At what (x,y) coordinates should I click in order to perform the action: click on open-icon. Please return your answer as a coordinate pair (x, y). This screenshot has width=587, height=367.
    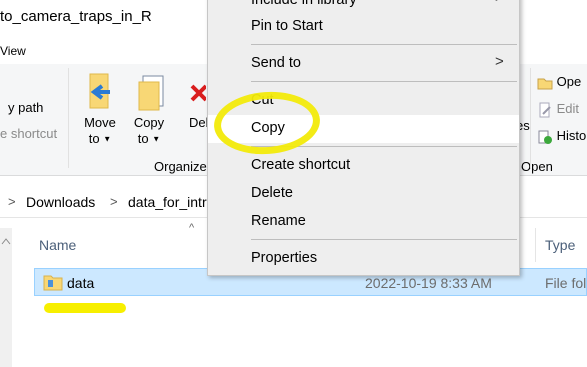
    Looking at the image, I should click on (545, 84).